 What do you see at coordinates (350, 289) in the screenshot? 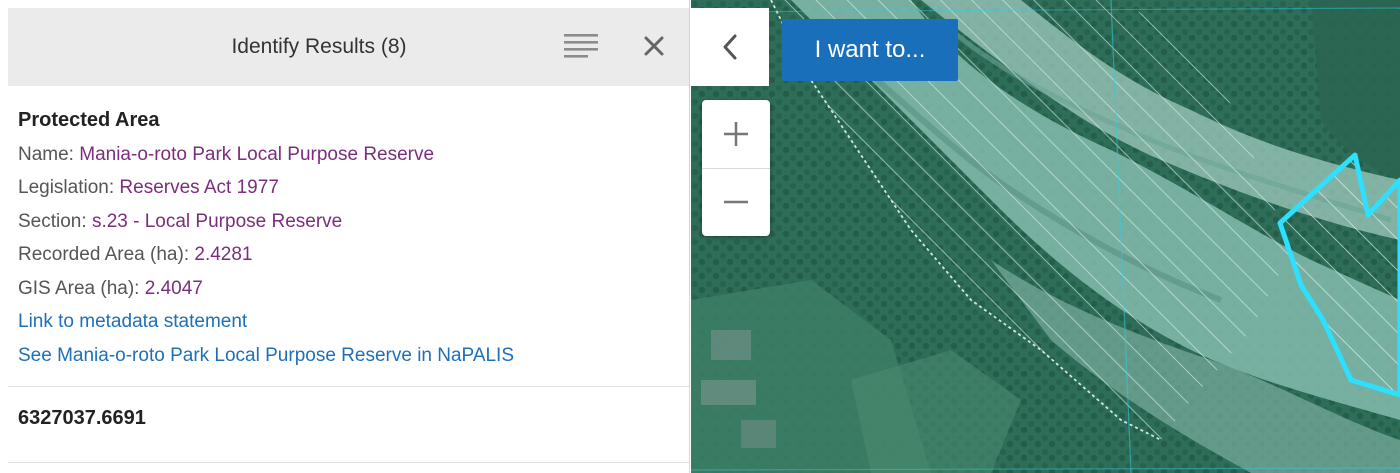
I see `attr-gis-area: GIS Area (ha): 2.4047` at bounding box center [350, 289].